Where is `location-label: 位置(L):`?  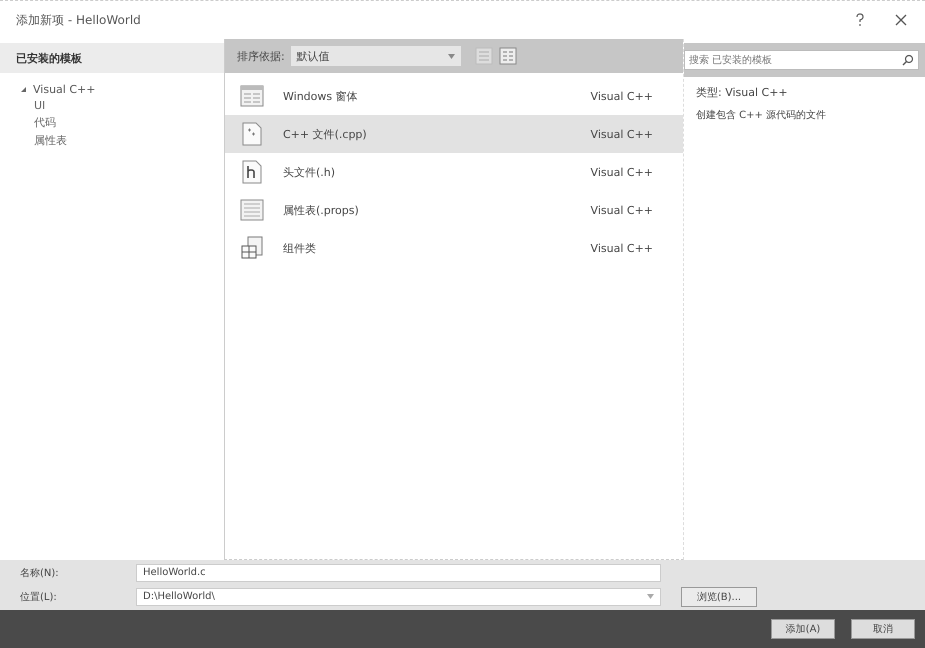
location-label: 位置(L): is located at coordinates (39, 597).